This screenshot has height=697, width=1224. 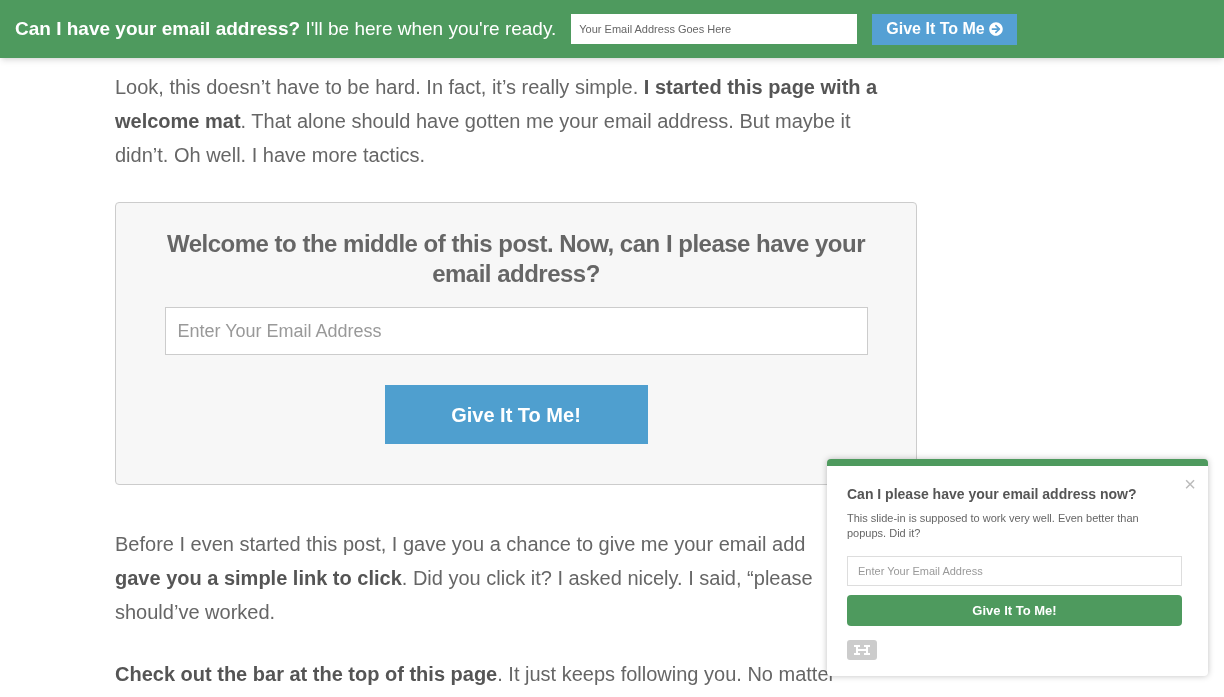 I want to click on body-paragraph: Before I even started this post, I gave you a chance to give me your email add gave you a simple link to click. Did you click it? I asked nicely. I said, “please should’ve worked., so click(x=464, y=578).